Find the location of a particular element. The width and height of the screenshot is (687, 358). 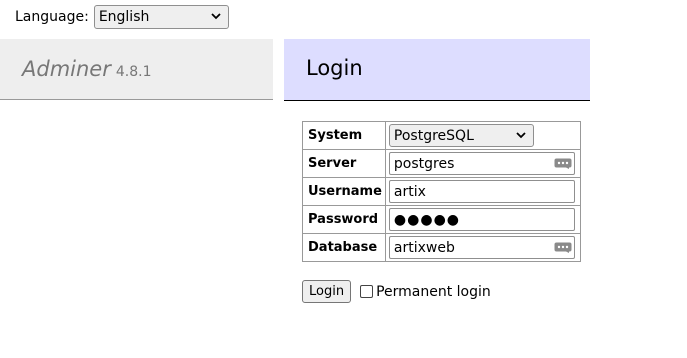

login-button: Login is located at coordinates (327, 291).